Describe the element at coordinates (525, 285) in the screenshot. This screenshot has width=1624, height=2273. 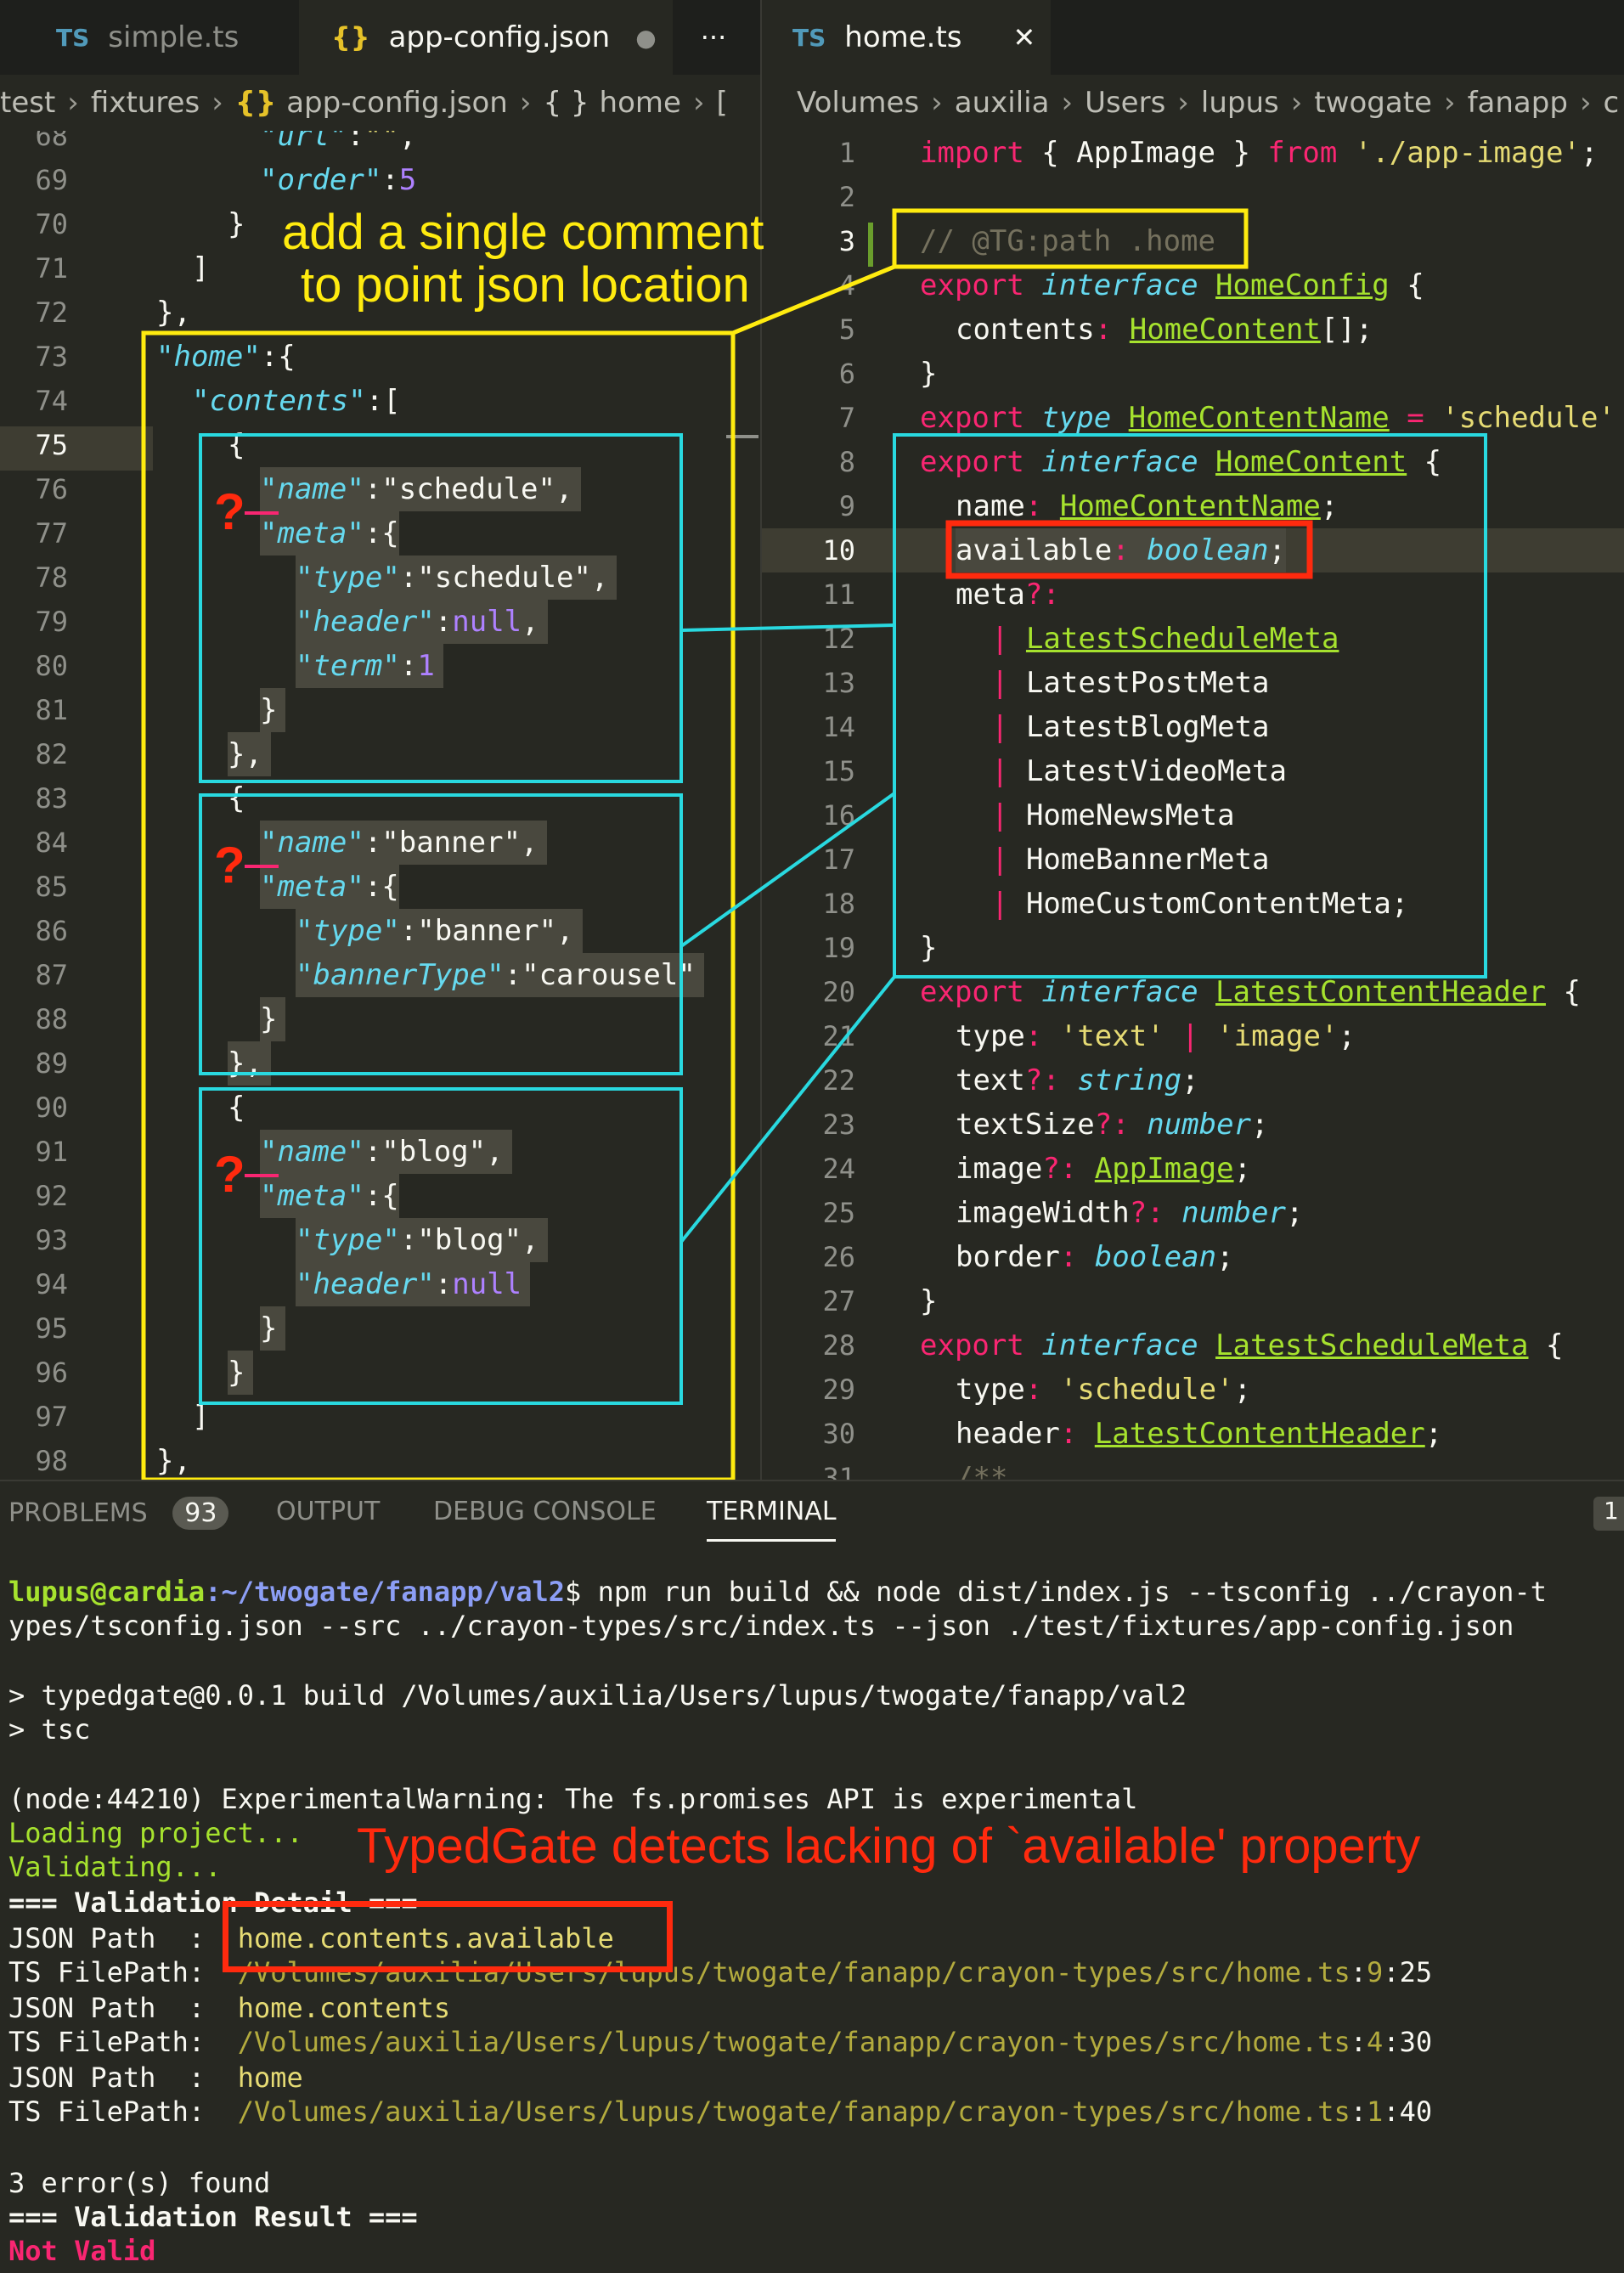
I see `comment-annotation-line-2: to point json location` at that location.